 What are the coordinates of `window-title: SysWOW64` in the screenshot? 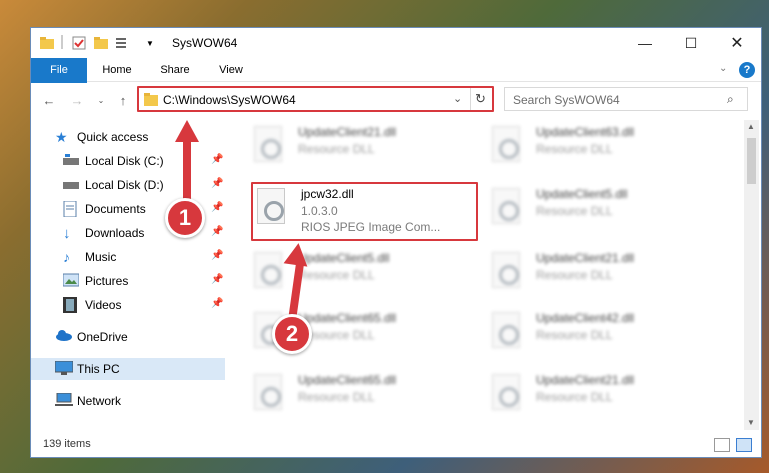 It's located at (205, 43).